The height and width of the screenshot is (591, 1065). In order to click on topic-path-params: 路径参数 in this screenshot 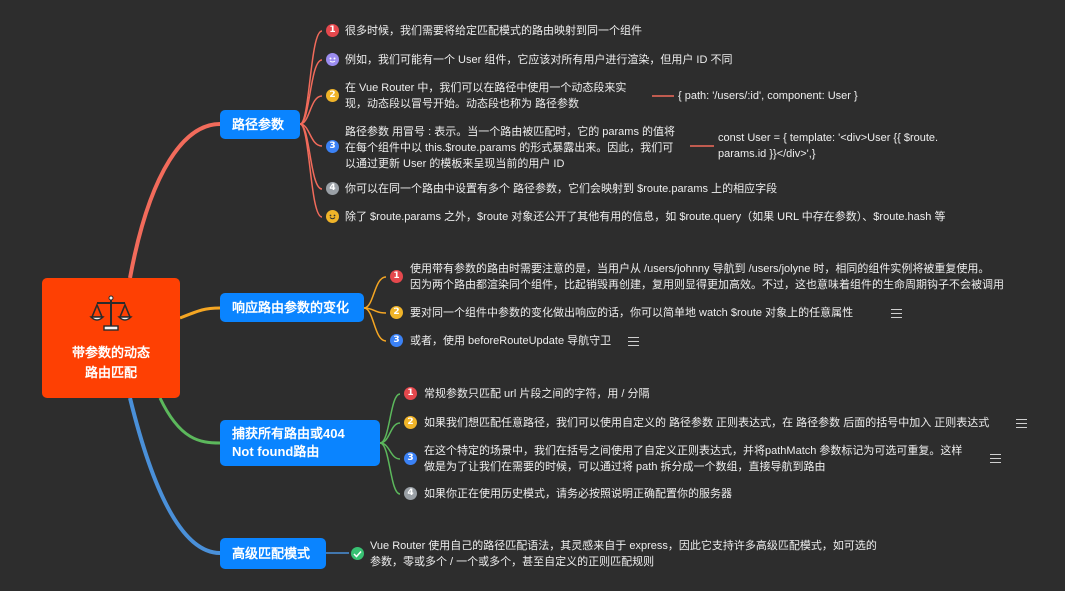, I will do `click(260, 124)`.